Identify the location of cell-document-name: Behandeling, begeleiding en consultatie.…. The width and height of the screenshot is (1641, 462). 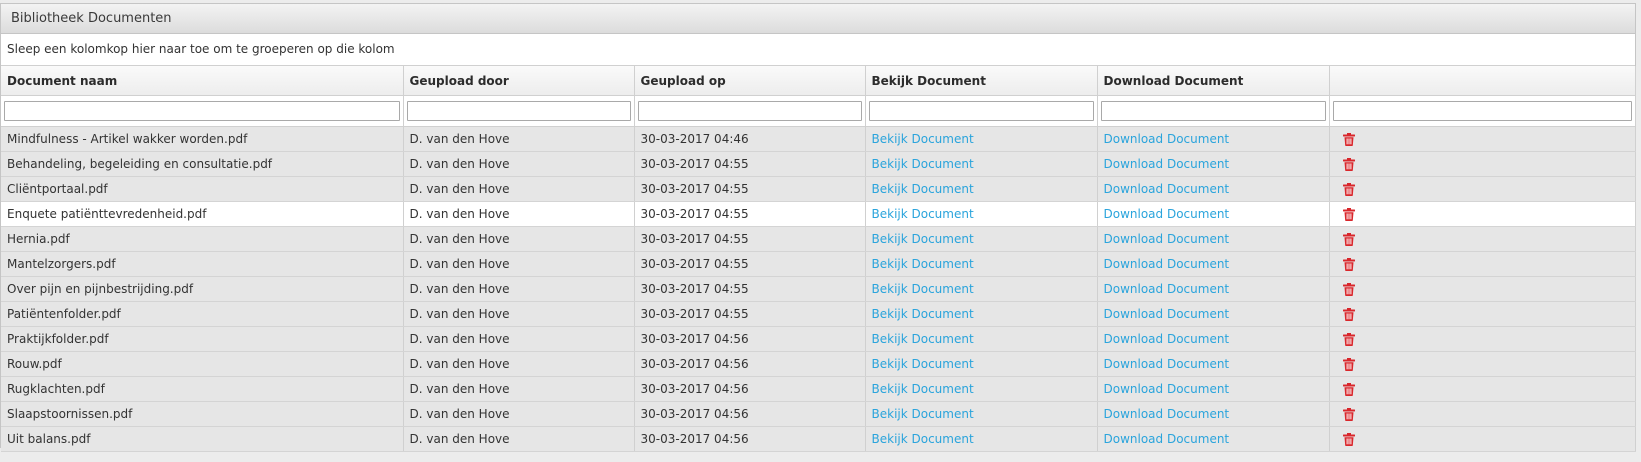
(202, 164).